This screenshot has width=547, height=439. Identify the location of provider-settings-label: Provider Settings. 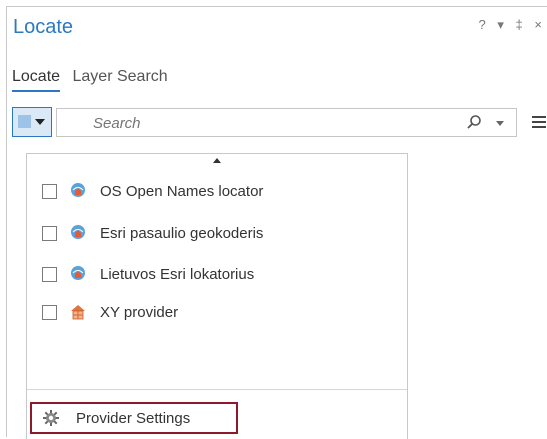
(133, 418).